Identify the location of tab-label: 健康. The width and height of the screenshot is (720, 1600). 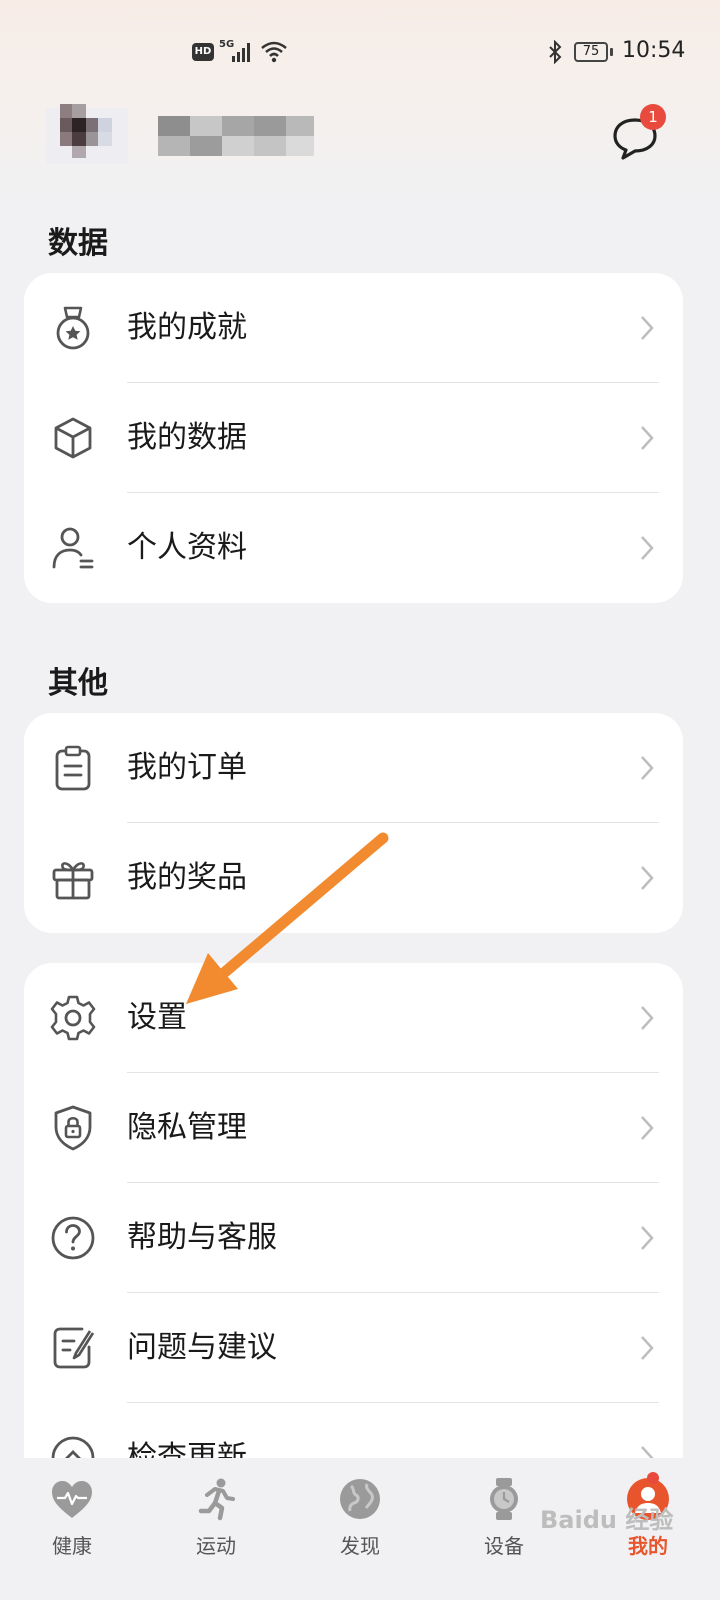
(72, 1546).